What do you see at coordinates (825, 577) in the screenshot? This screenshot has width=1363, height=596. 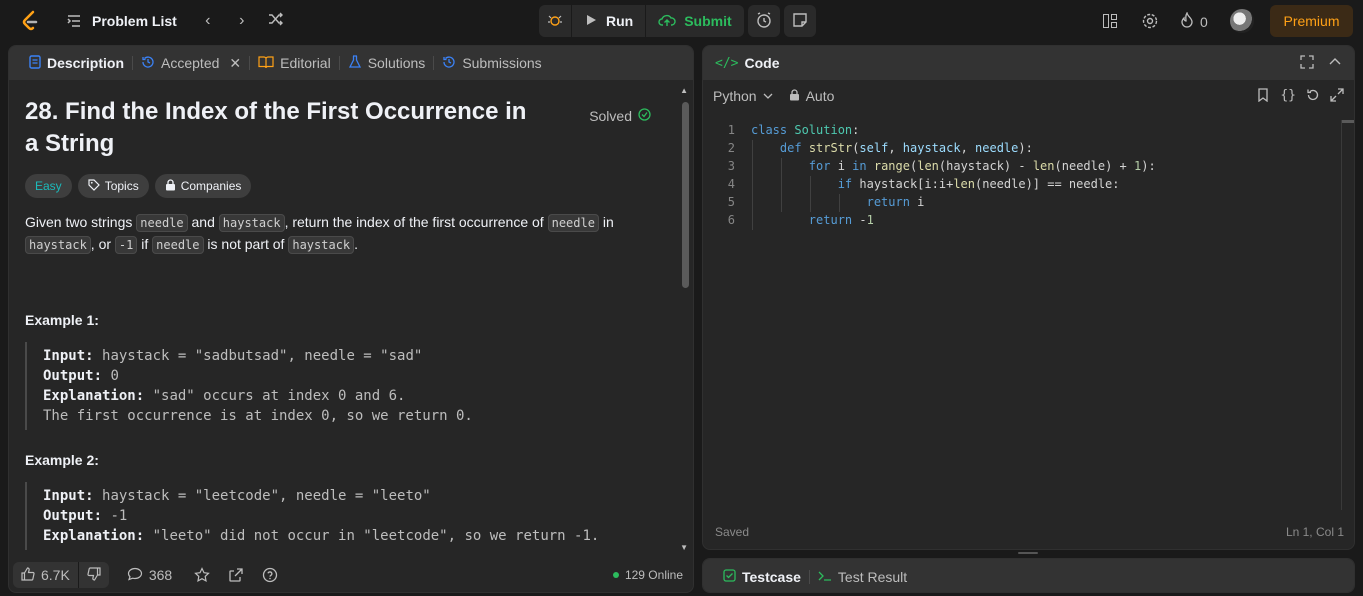 I see `terminal-icon` at bounding box center [825, 577].